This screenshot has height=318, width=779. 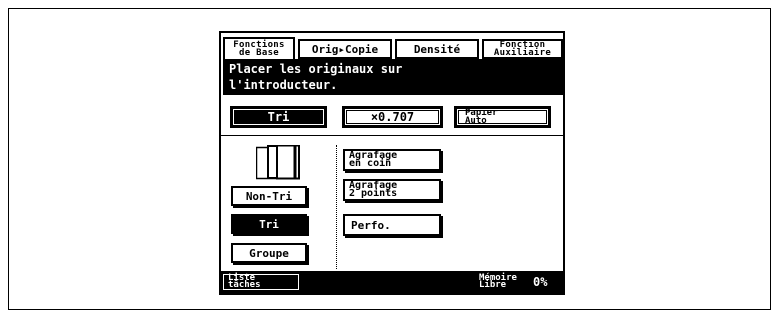 I want to click on agrafage-en-coin-button: Agrafage en coin, so click(x=392, y=160).